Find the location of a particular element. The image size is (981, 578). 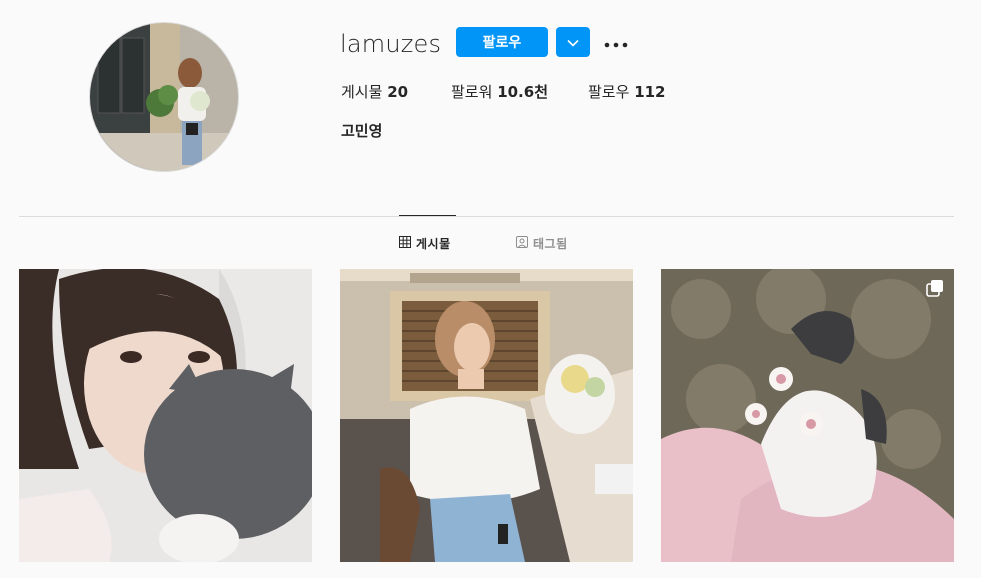

posts-count: 20 is located at coordinates (398, 92).